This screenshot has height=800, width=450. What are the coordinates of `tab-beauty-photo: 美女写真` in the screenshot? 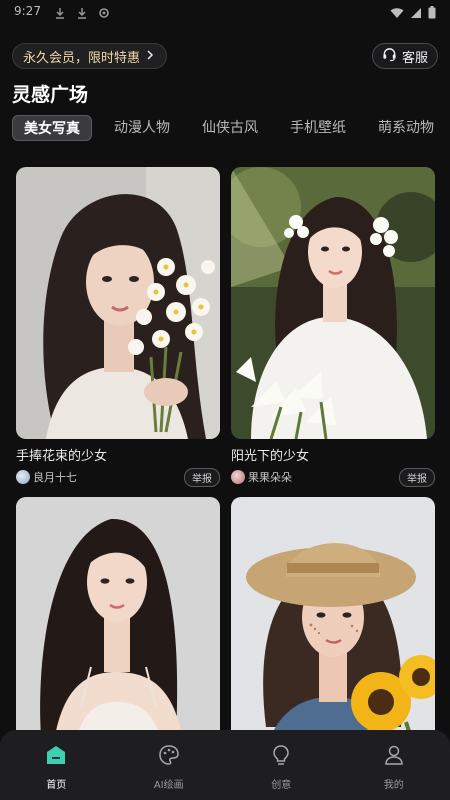 It's located at (52, 128).